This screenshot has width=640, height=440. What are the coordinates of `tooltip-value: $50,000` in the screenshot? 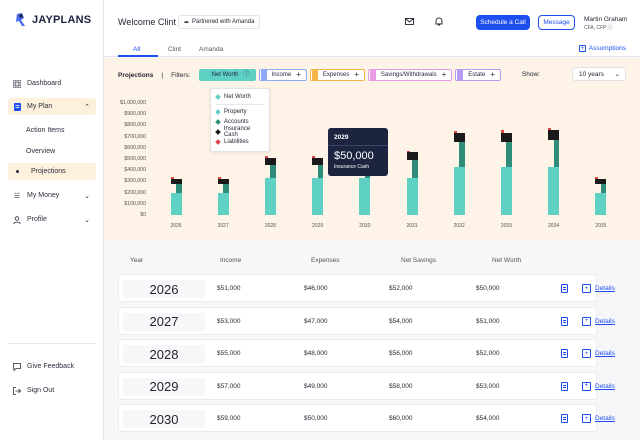 It's located at (354, 156).